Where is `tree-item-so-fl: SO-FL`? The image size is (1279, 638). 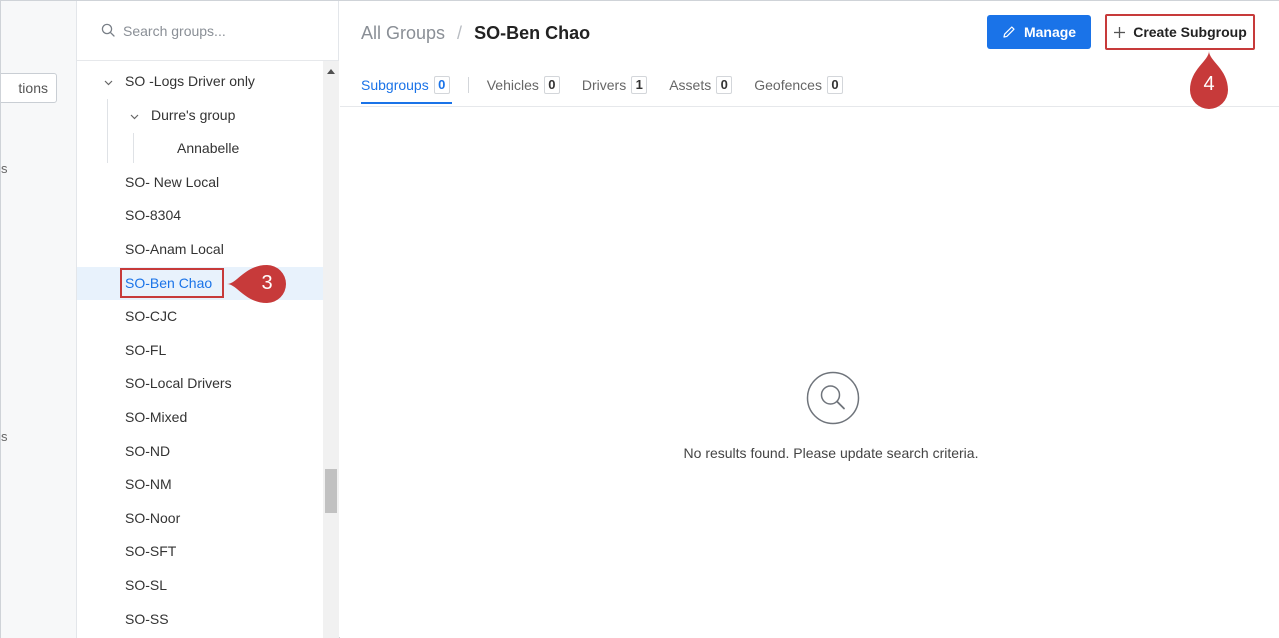
tree-item-so-fl: SO-FL is located at coordinates (200, 351).